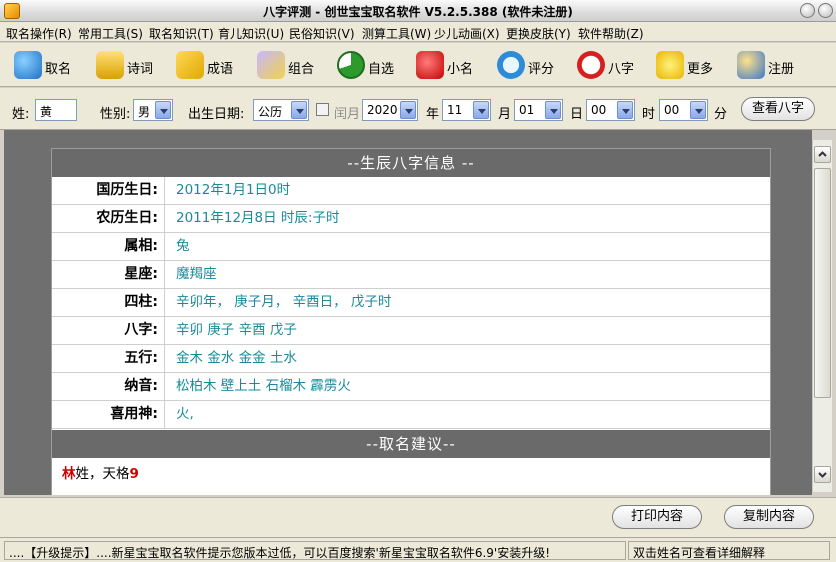 The image size is (836, 562). Describe the element at coordinates (236, 358) in the screenshot. I see `info-value: 金木 金水 金金 土水` at that location.